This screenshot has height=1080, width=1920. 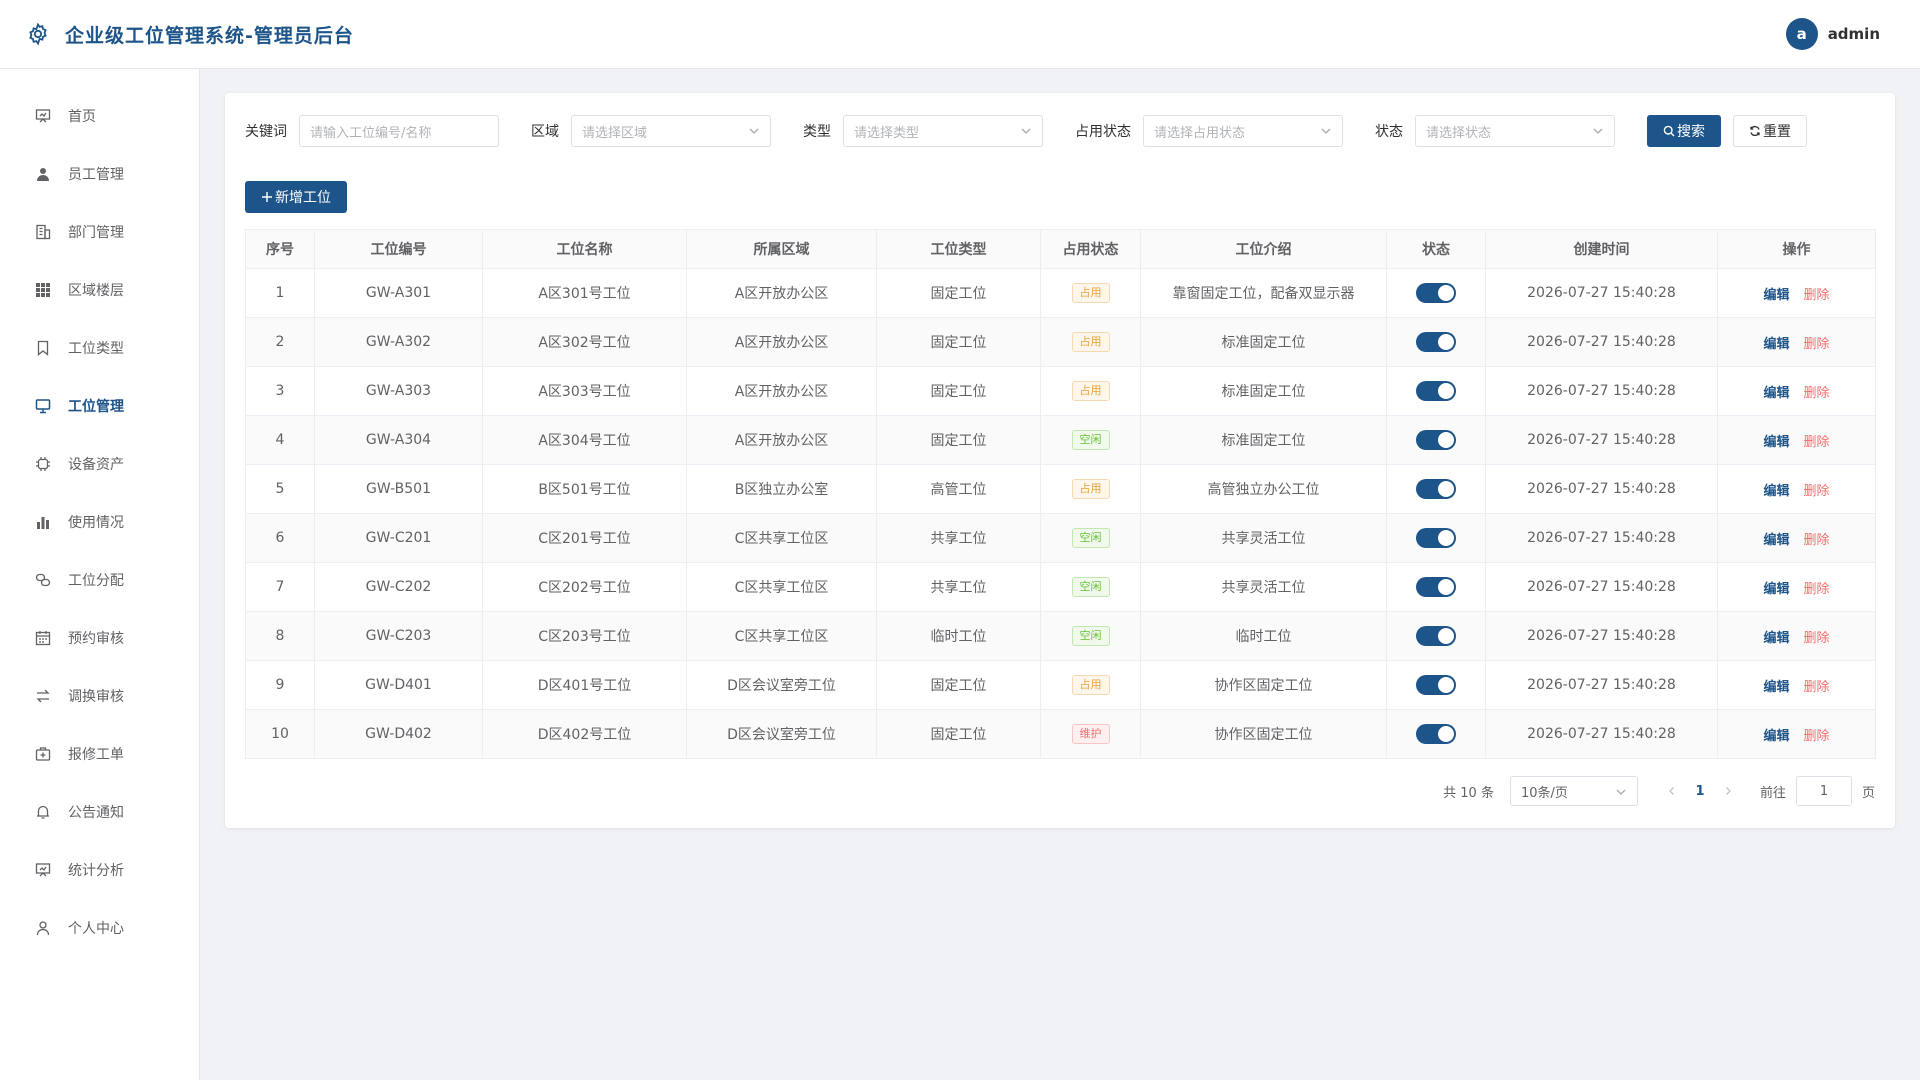 I want to click on occupy-select: 请选择占用状态, so click(x=1243, y=131).